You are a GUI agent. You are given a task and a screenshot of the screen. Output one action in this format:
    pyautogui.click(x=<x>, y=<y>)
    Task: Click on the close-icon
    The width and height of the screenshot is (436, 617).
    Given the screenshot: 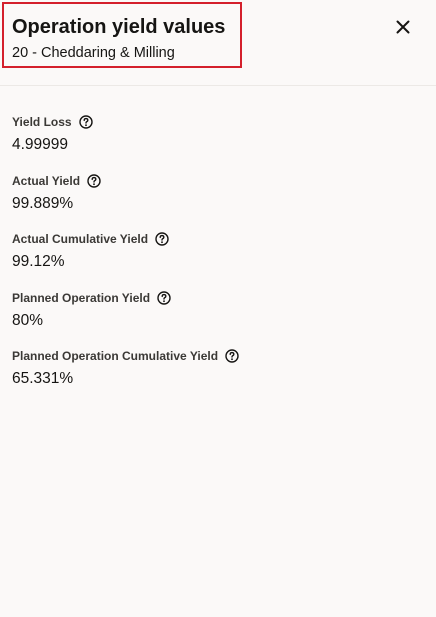 What is the action you would take?
    pyautogui.click(x=403, y=27)
    